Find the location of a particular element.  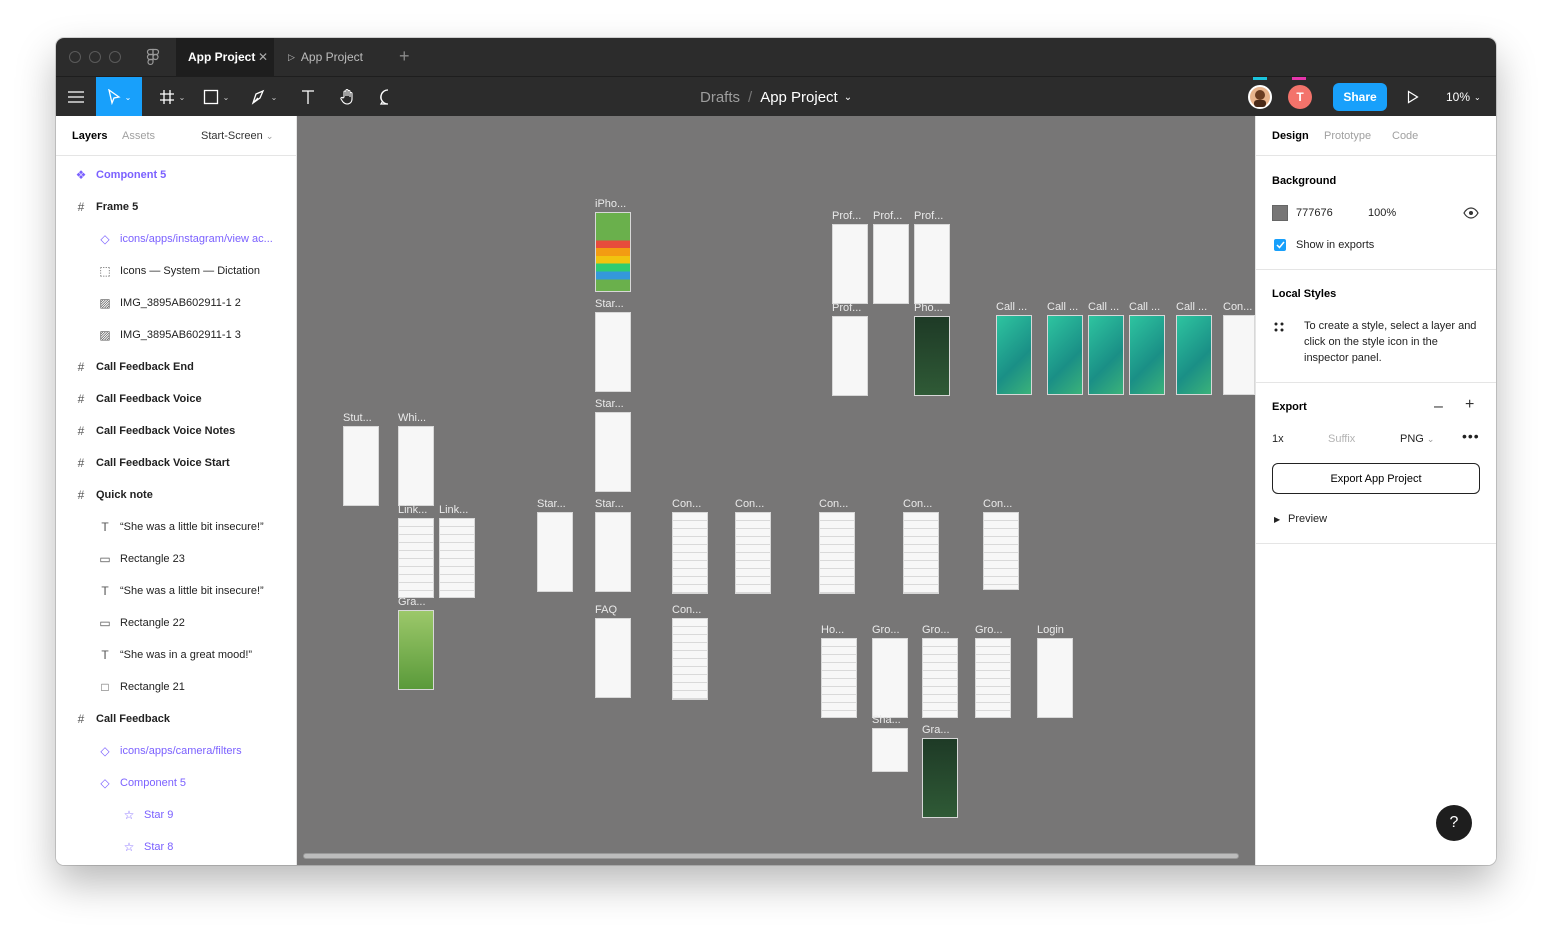

export-format-select: PNG ⌄ is located at coordinates (1417, 439).